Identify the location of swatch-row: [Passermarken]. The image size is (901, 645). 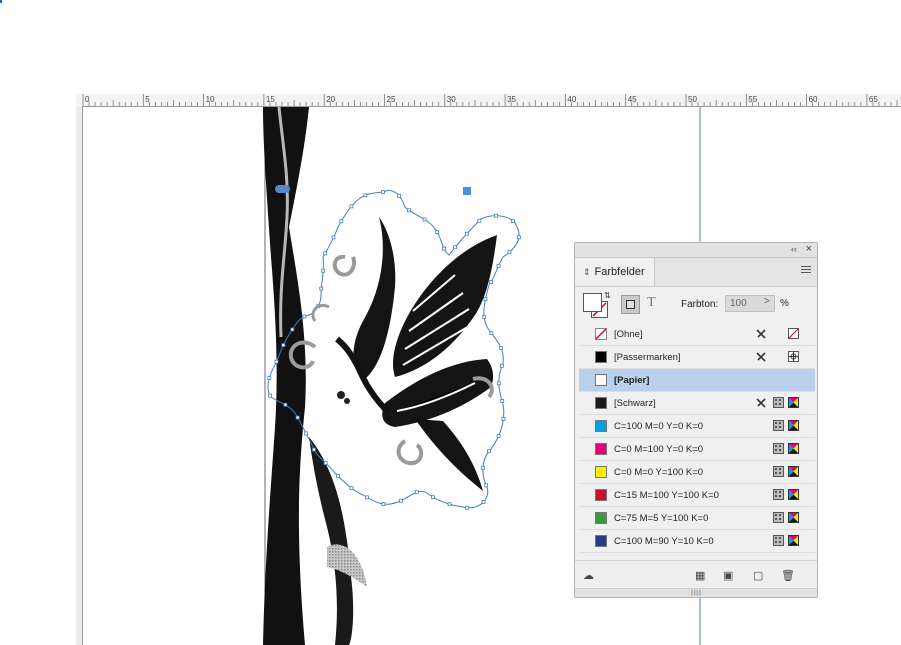
(697, 357).